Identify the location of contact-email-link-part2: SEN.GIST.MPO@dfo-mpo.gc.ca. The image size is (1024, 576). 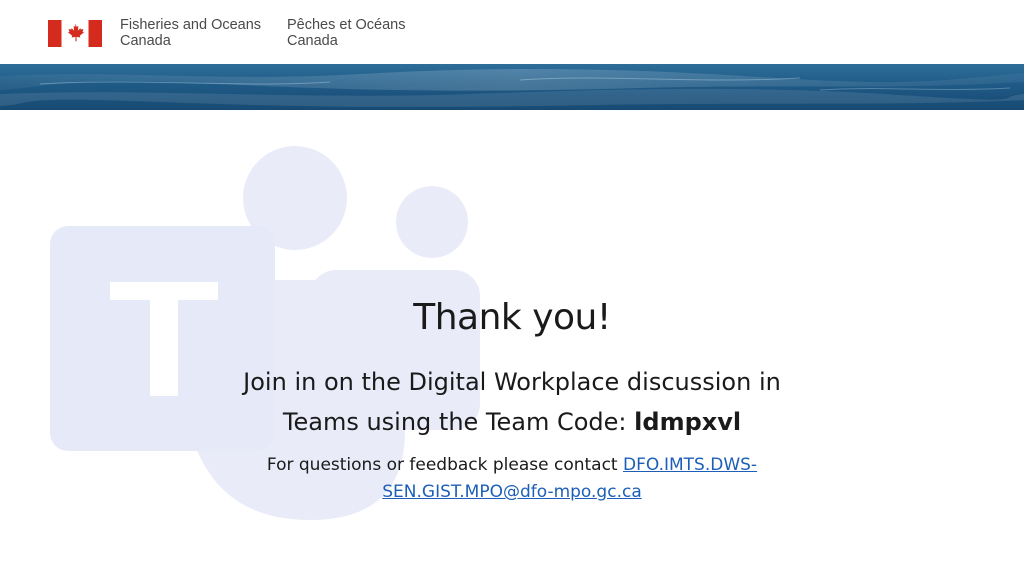
(512, 492).